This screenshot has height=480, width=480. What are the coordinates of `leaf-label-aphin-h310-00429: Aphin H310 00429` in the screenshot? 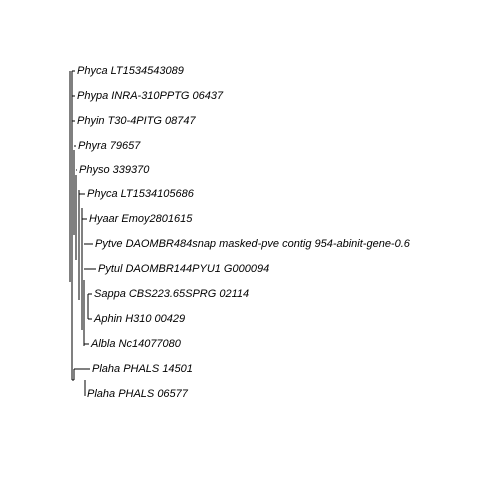 It's located at (139, 319).